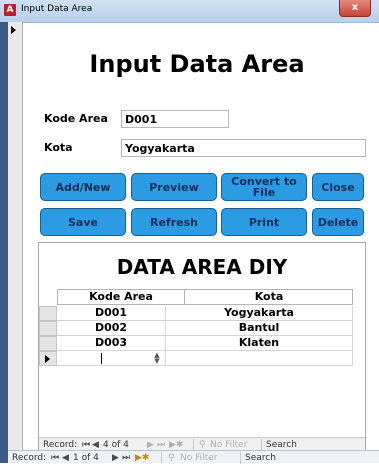 The height and width of the screenshot is (464, 379). What do you see at coordinates (264, 222) in the screenshot?
I see `print-button: Print` at bounding box center [264, 222].